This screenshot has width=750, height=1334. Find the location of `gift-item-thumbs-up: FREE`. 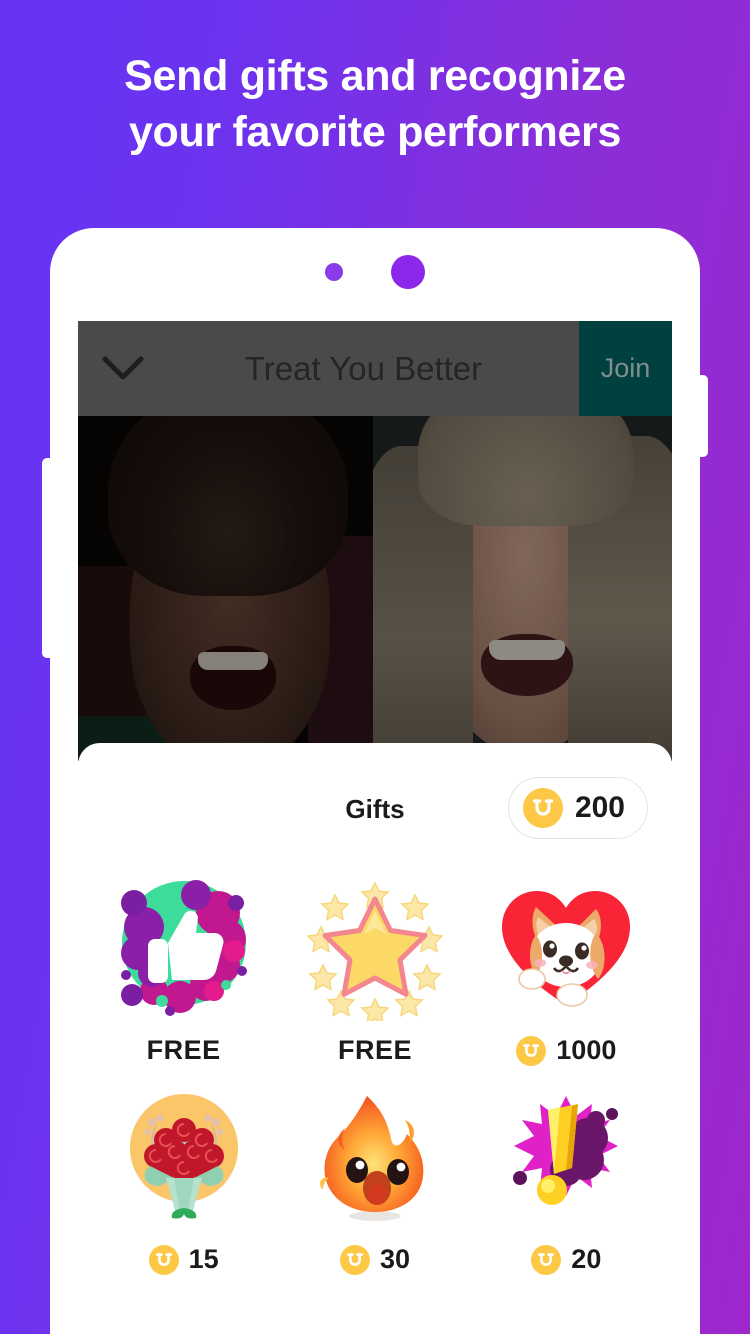

gift-item-thumbs-up: FREE is located at coordinates (183, 969).